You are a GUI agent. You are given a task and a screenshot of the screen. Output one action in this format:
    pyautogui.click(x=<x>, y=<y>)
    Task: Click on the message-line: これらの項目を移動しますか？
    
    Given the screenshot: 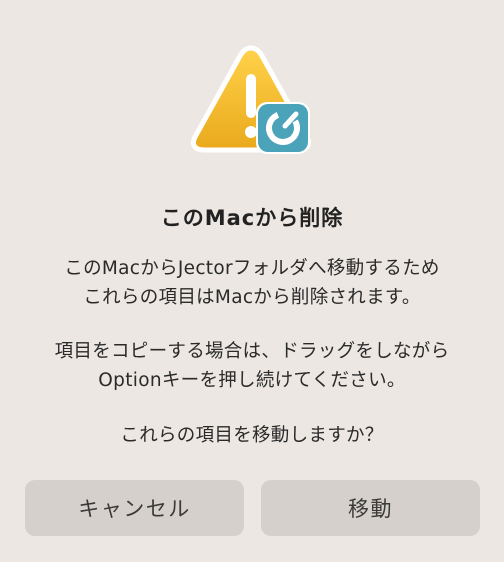 What is the action you would take?
    pyautogui.click(x=252, y=435)
    